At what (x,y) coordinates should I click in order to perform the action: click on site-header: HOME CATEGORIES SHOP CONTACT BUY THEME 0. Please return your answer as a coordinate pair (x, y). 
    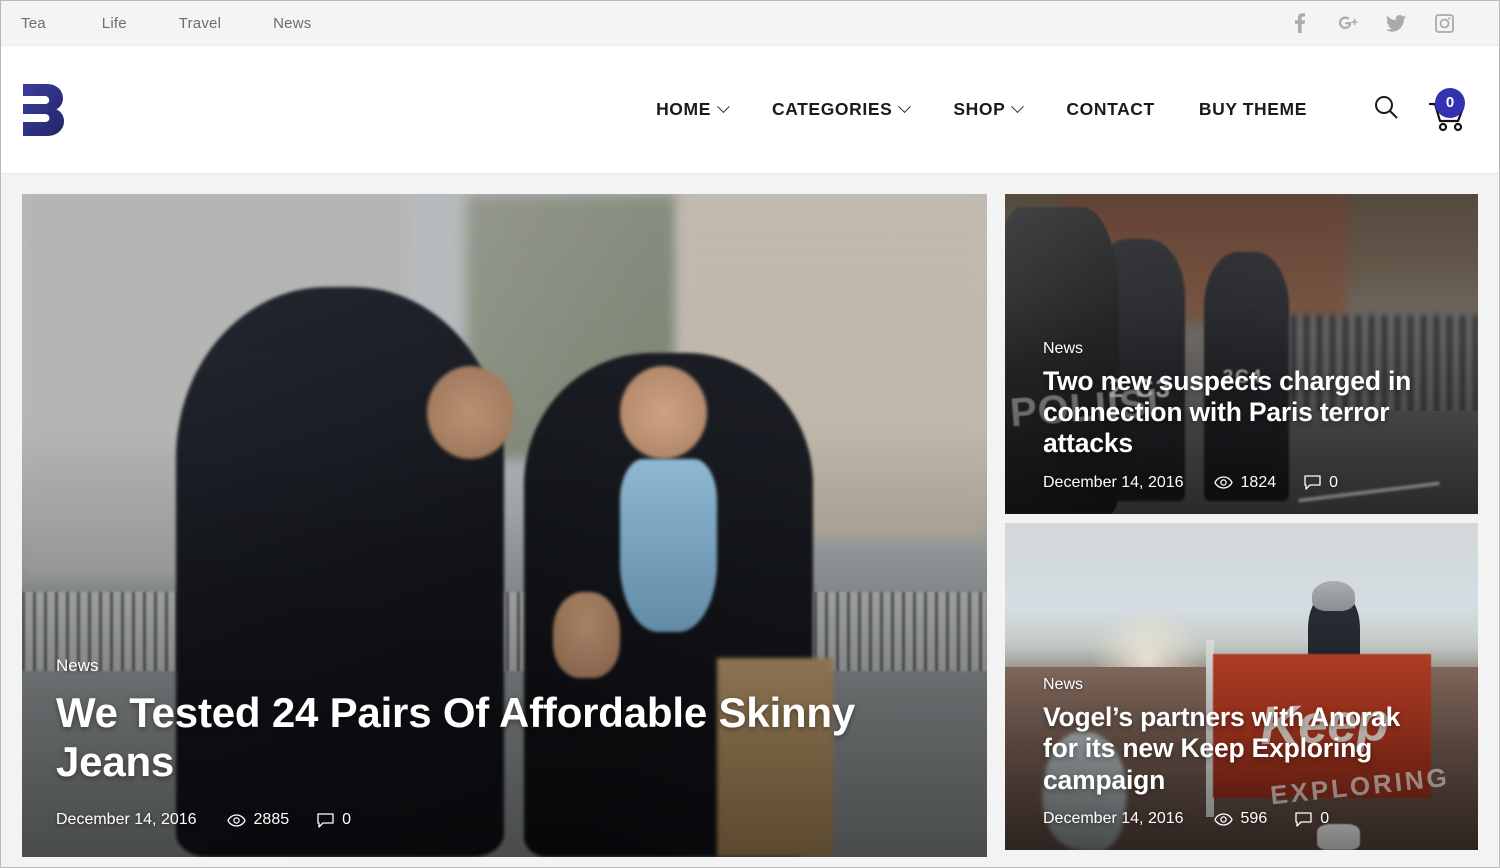
    Looking at the image, I should click on (750, 110).